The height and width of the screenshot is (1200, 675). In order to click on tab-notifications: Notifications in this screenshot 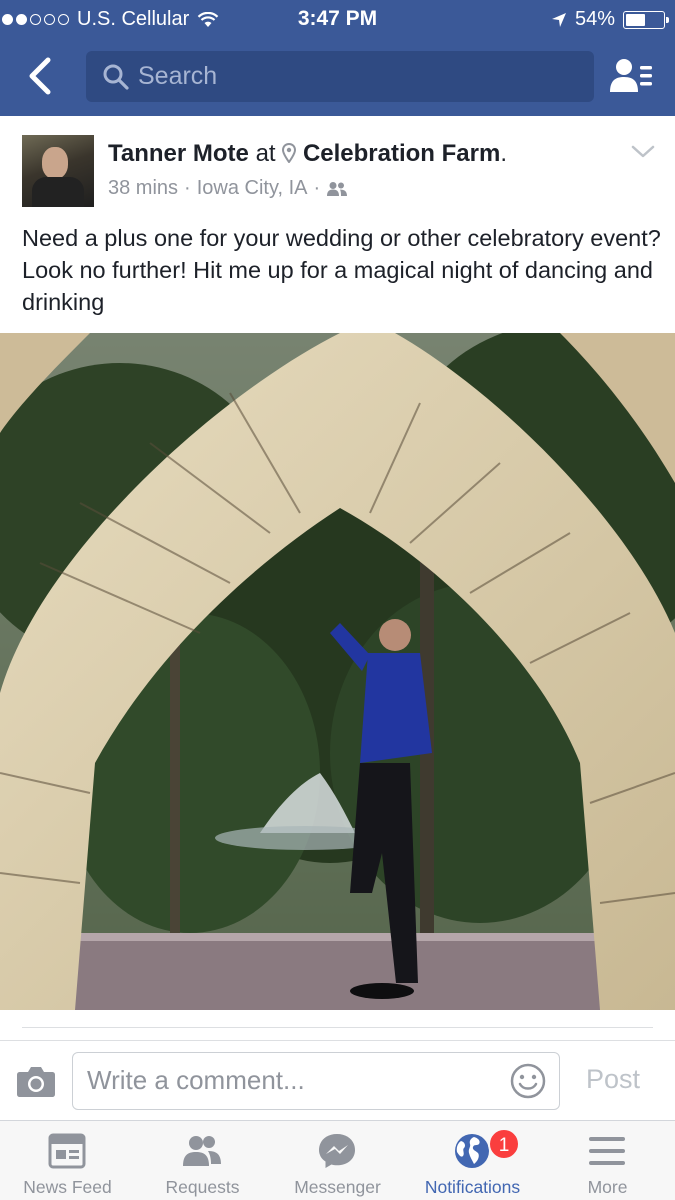, I will do `click(472, 1160)`.